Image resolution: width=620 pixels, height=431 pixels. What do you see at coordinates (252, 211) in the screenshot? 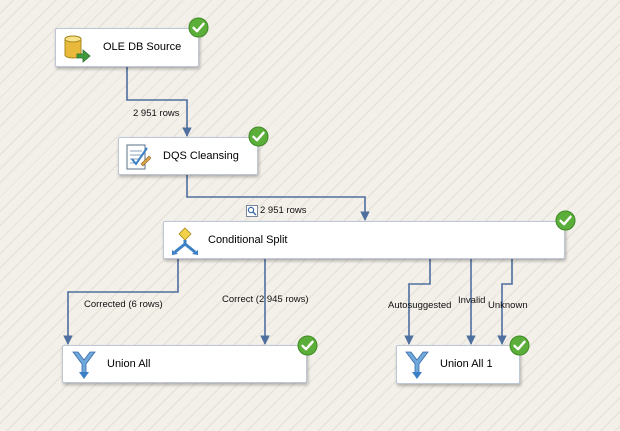
I see `data-viewer-icon` at bounding box center [252, 211].